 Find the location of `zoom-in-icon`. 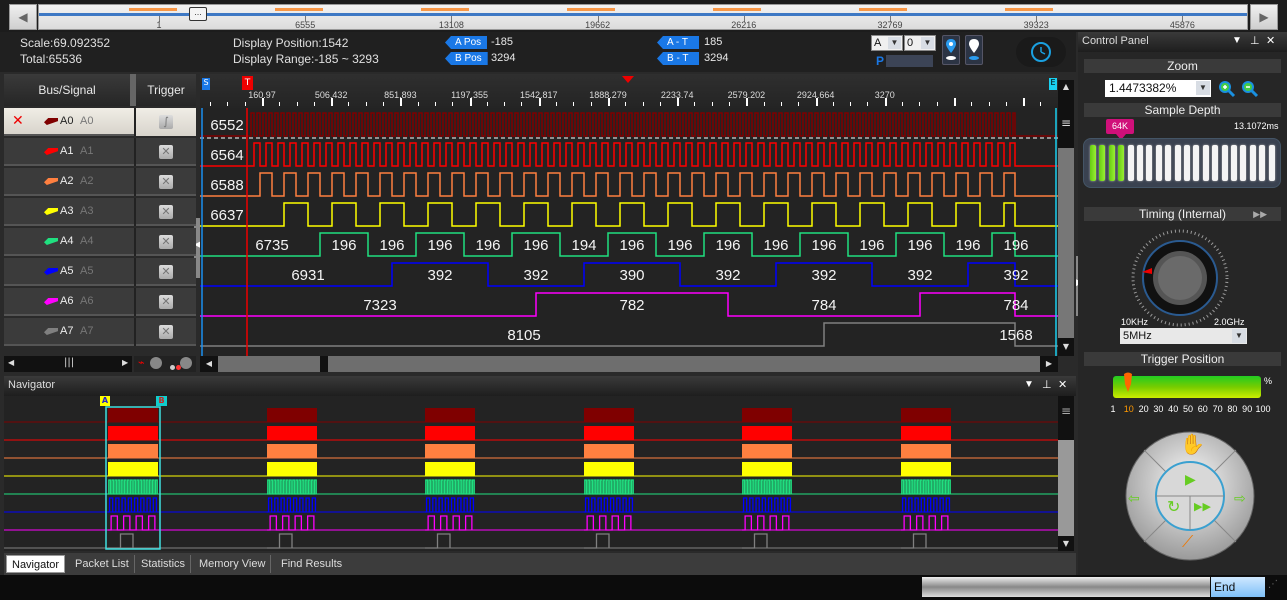

zoom-in-icon is located at coordinates (1227, 89).